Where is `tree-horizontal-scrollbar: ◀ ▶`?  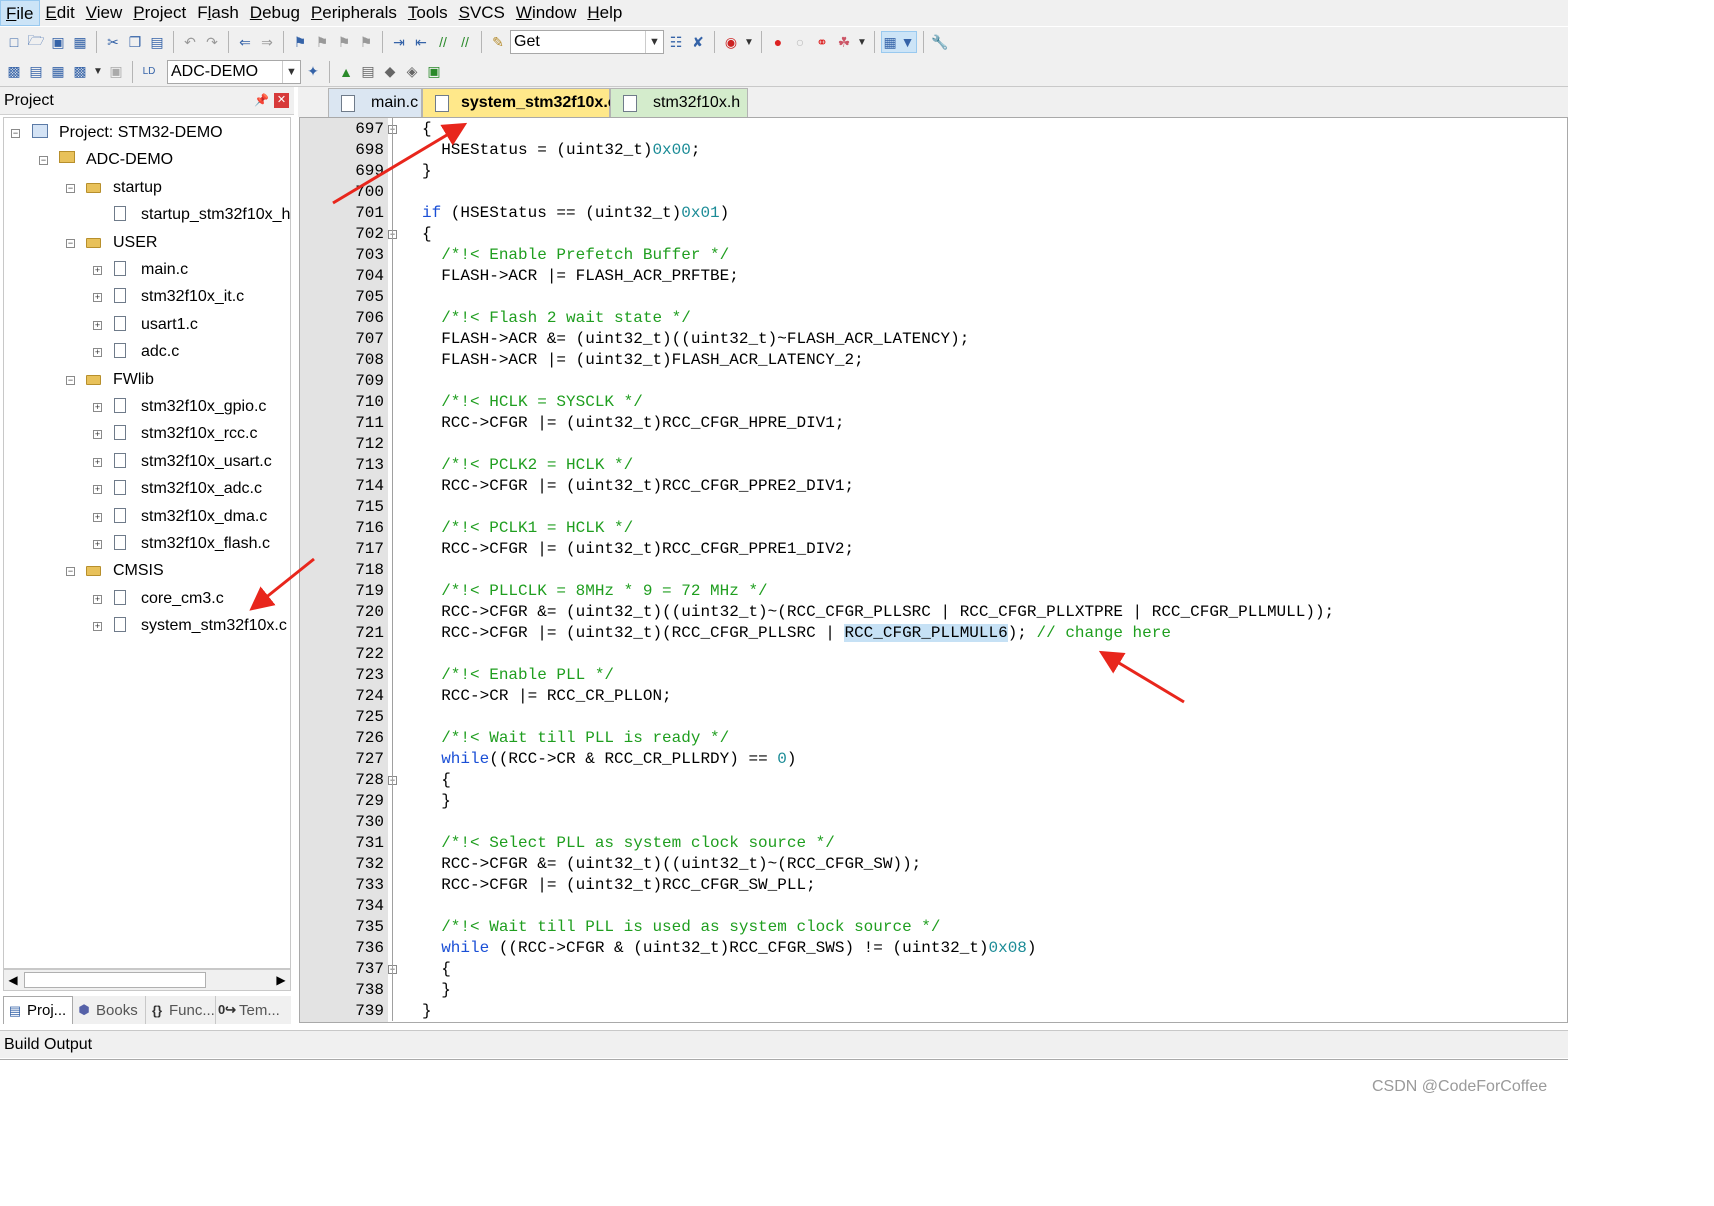
tree-horizontal-scrollbar: ◀ ▶ is located at coordinates (147, 980).